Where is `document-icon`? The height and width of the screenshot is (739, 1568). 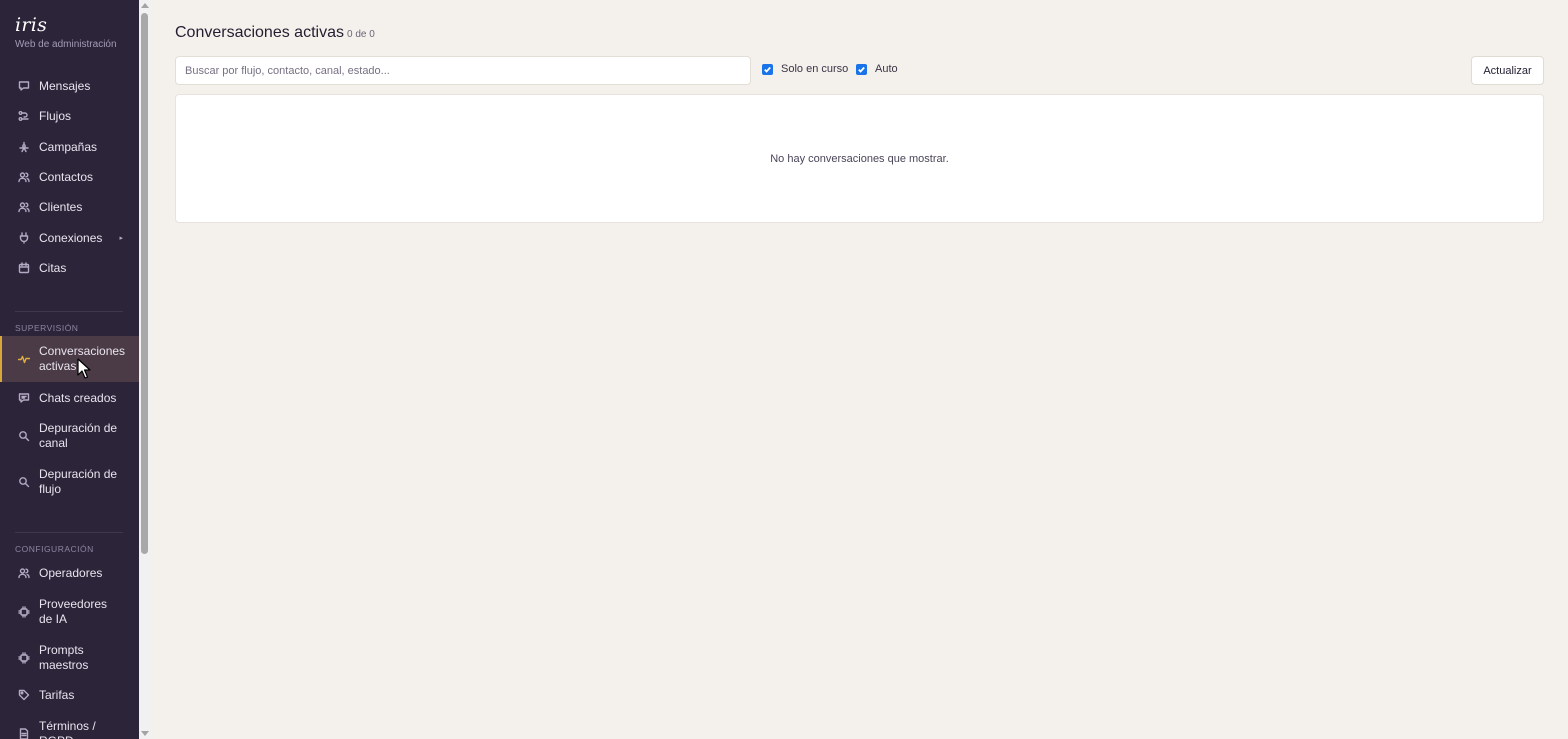
document-icon is located at coordinates (24, 733).